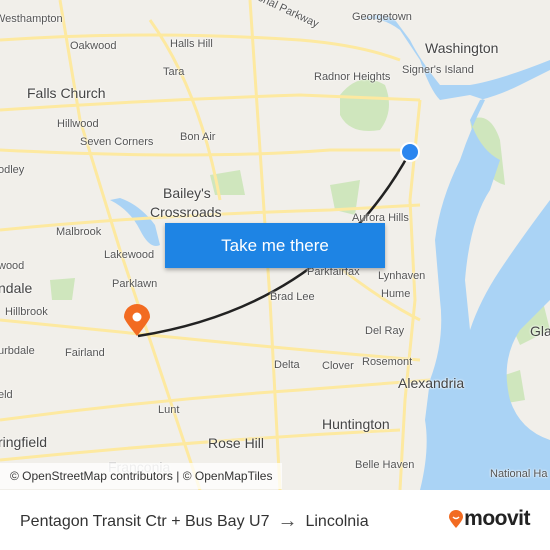 This screenshot has width=550, height=550. I want to click on map-label: ringfield, so click(24, 442).